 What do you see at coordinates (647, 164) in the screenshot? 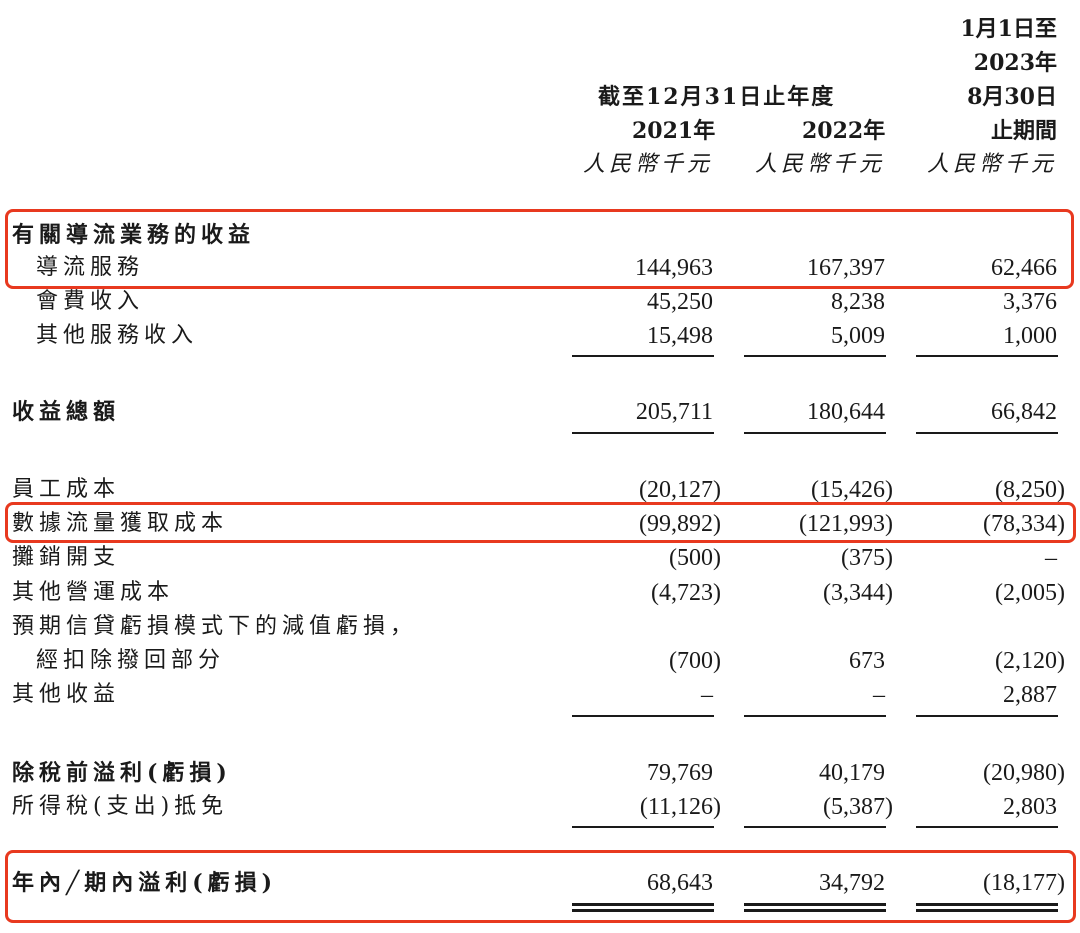
I see `currency-label-1: 人民幣千元` at bounding box center [647, 164].